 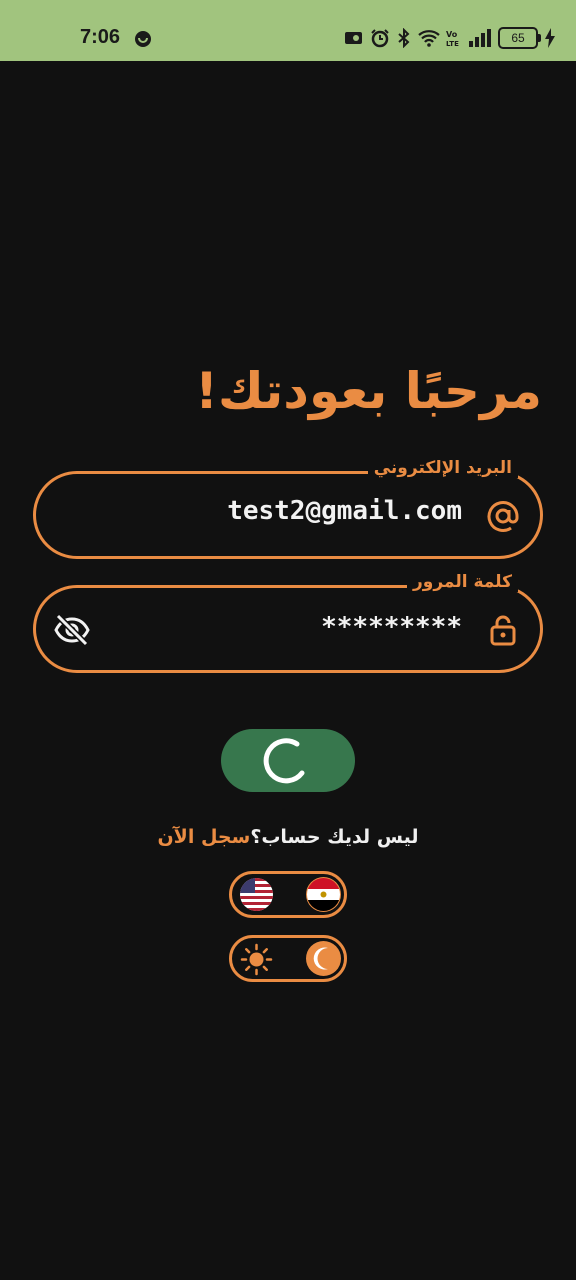 I want to click on signup-row: ليس لديك حساب؟سجل الآن, so click(x=288, y=837).